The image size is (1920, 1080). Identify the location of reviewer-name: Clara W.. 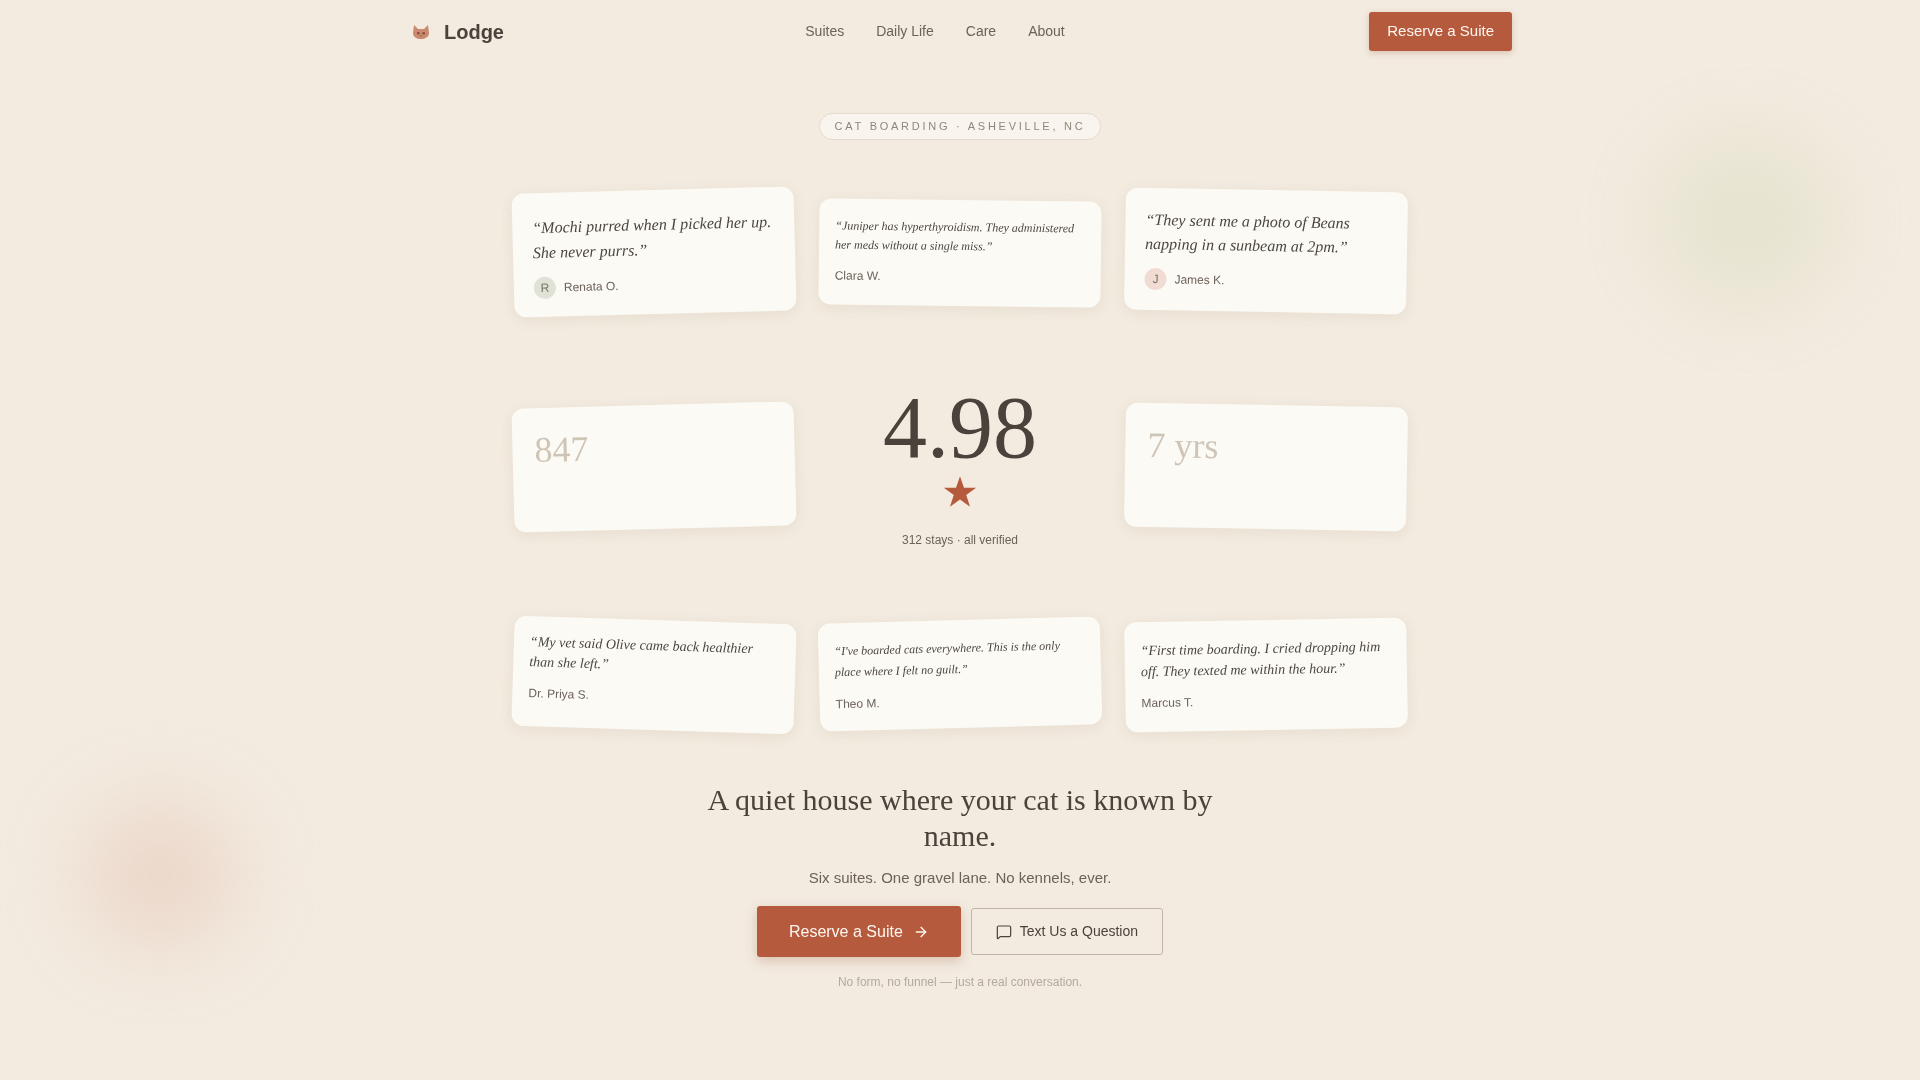
(857, 276).